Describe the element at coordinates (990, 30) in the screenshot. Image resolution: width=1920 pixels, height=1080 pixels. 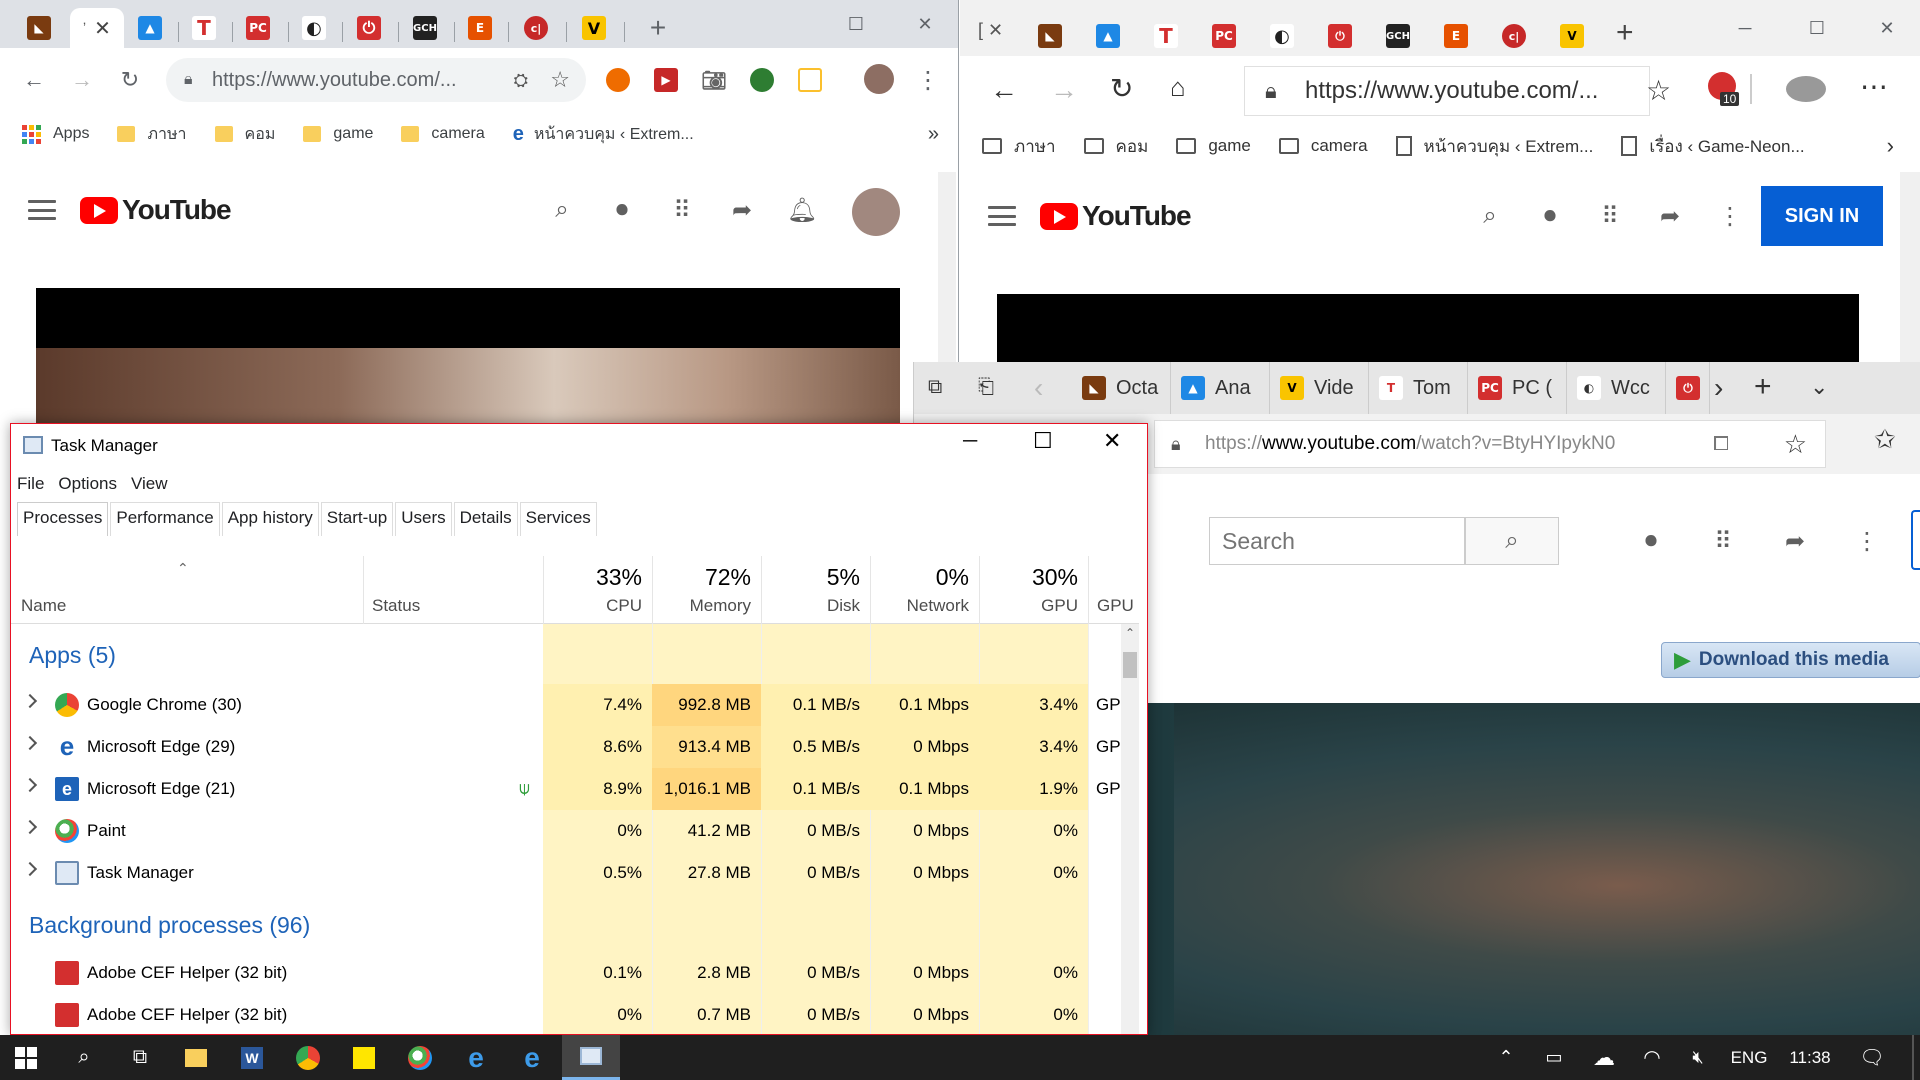
I see `edge-active-tab: [ ✕` at that location.